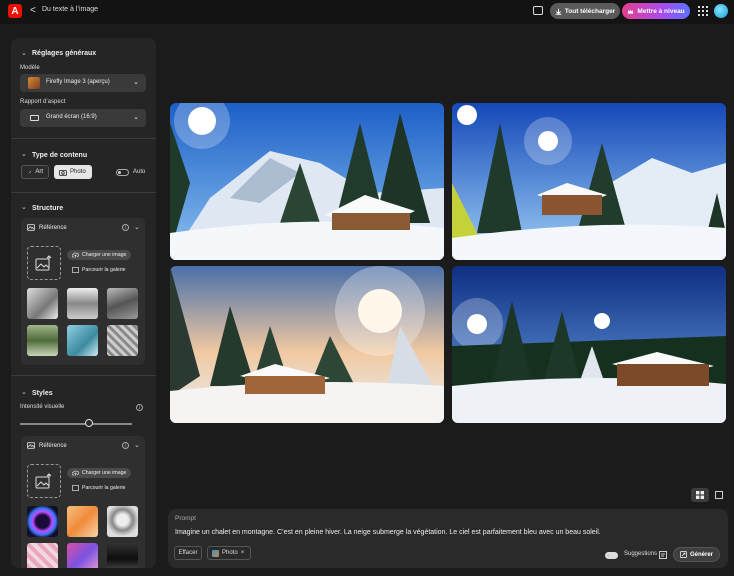 The height and width of the screenshot is (576, 734). What do you see at coordinates (590, 11) in the screenshot?
I see `download-all-label: Tout télécharger` at bounding box center [590, 11].